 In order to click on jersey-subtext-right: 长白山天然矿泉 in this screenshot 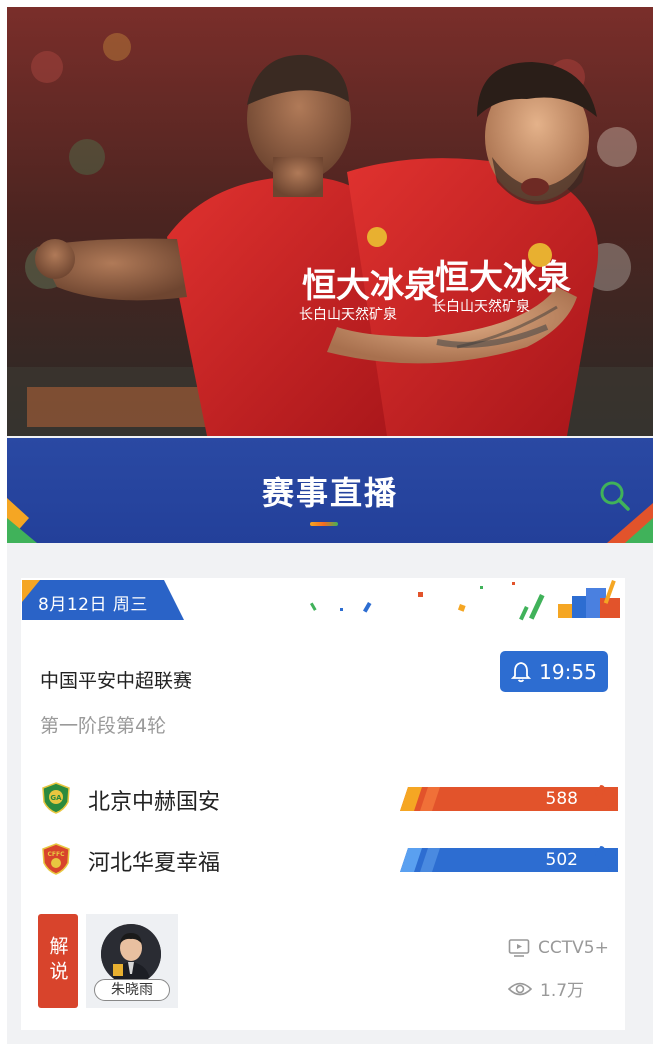, I will do `click(481, 306)`.